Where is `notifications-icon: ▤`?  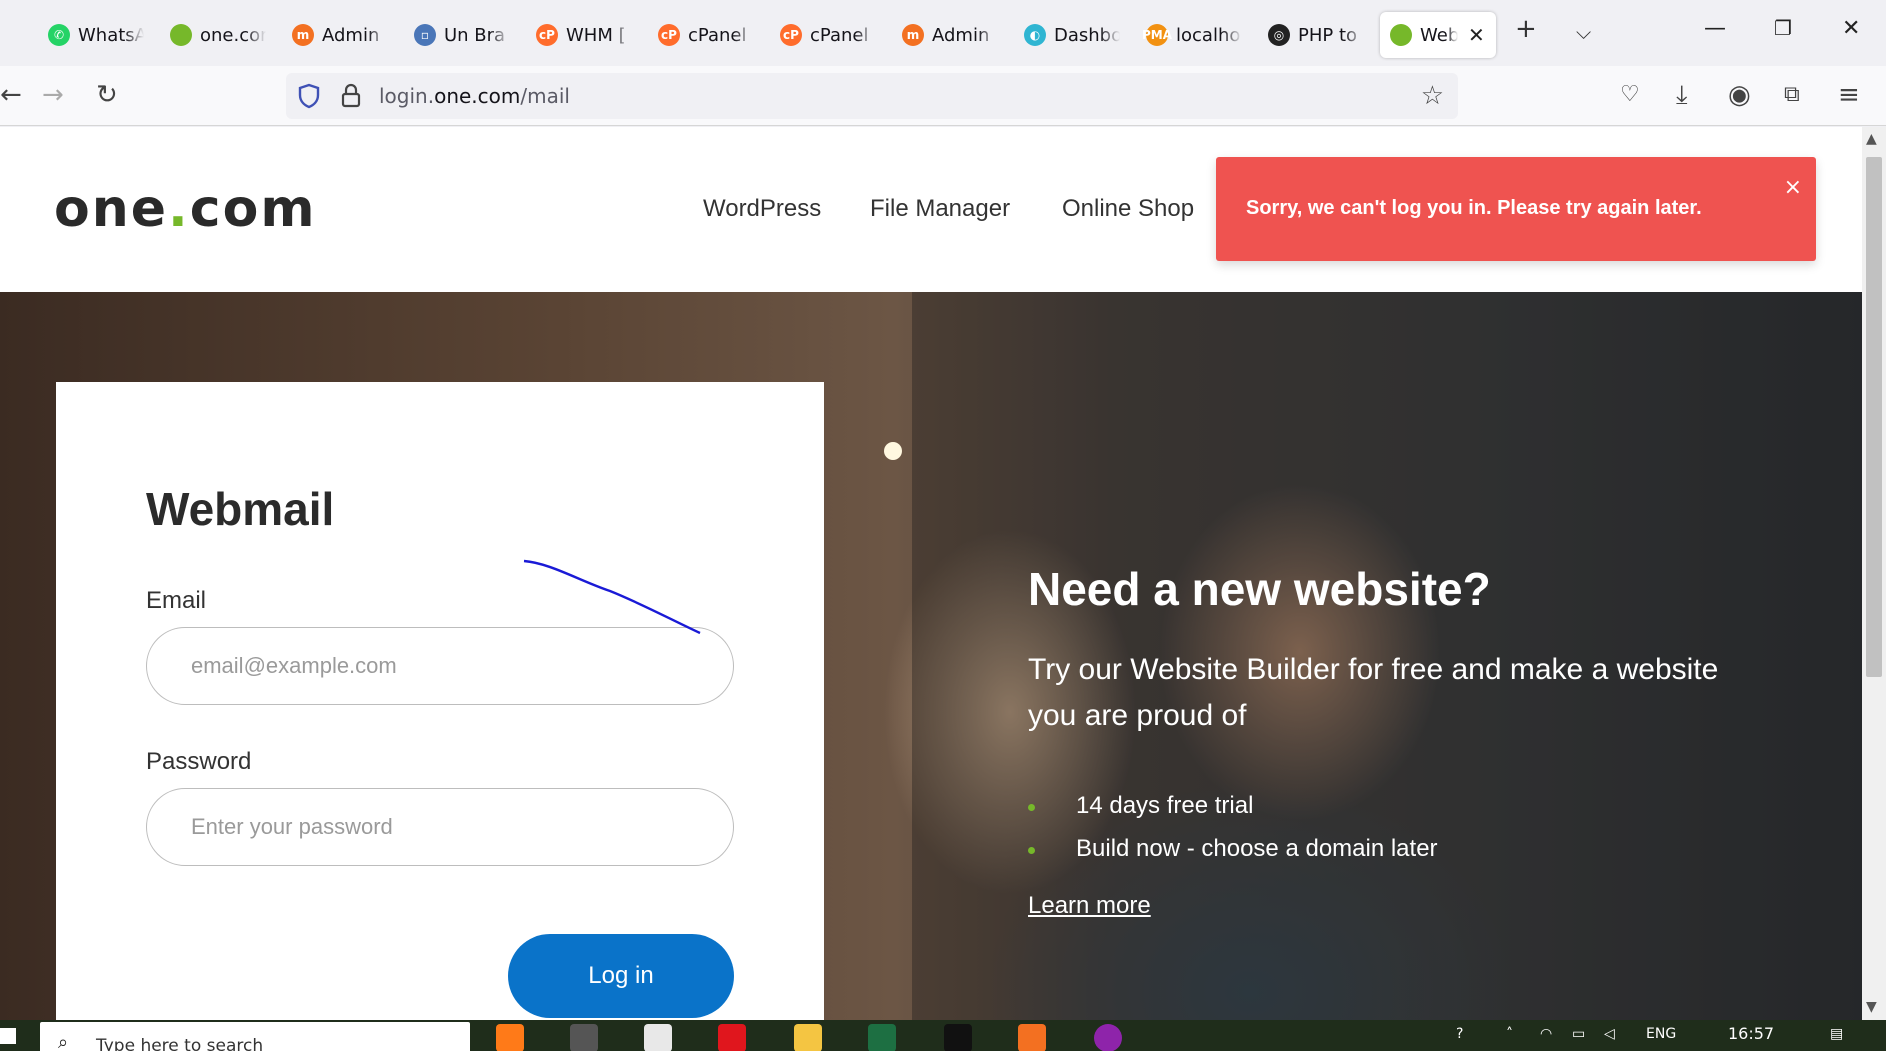 notifications-icon: ▤ is located at coordinates (1836, 1034).